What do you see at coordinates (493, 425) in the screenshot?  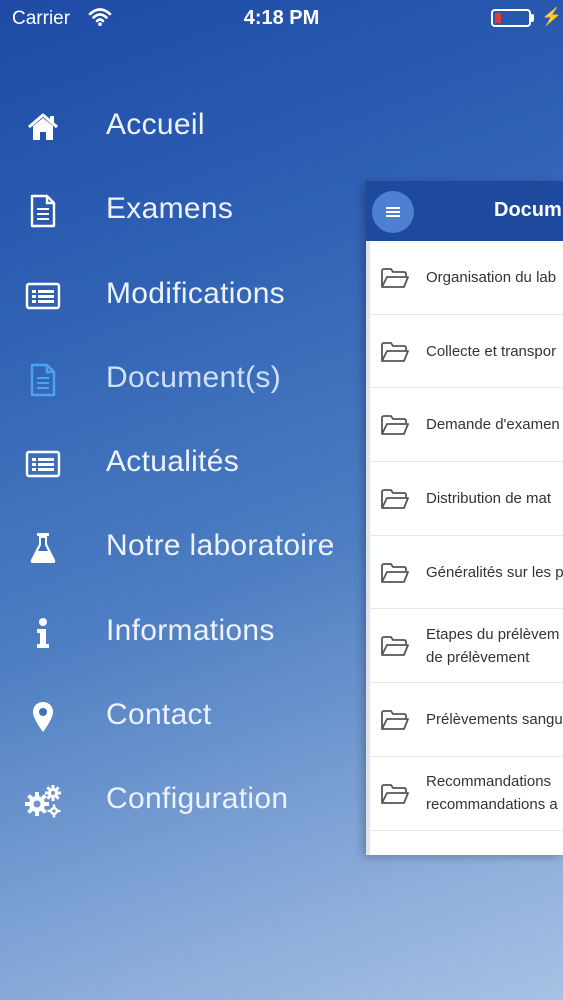 I see `list-item-title: Demande d'examen` at bounding box center [493, 425].